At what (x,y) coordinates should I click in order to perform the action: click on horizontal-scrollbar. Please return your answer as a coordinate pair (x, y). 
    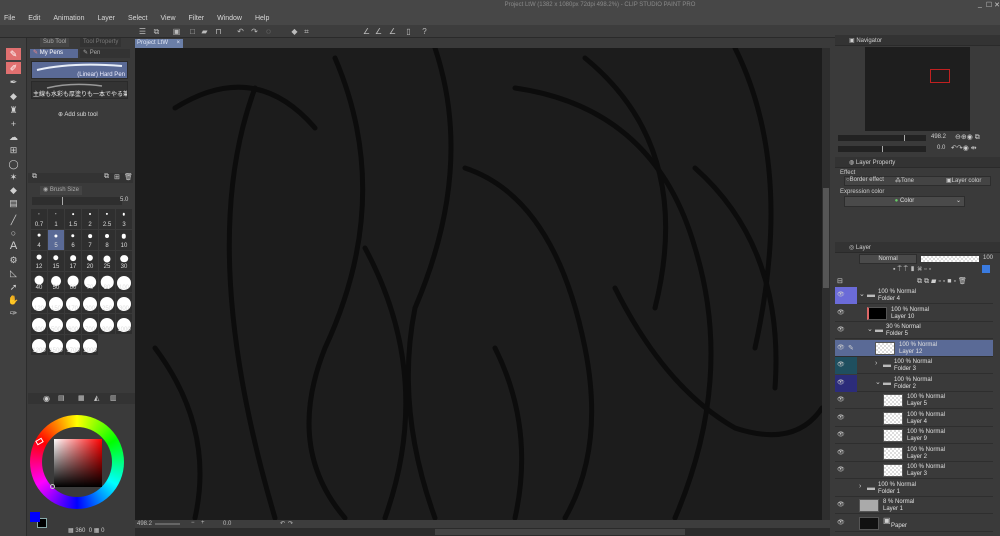
    Looking at the image, I should click on (482, 532).